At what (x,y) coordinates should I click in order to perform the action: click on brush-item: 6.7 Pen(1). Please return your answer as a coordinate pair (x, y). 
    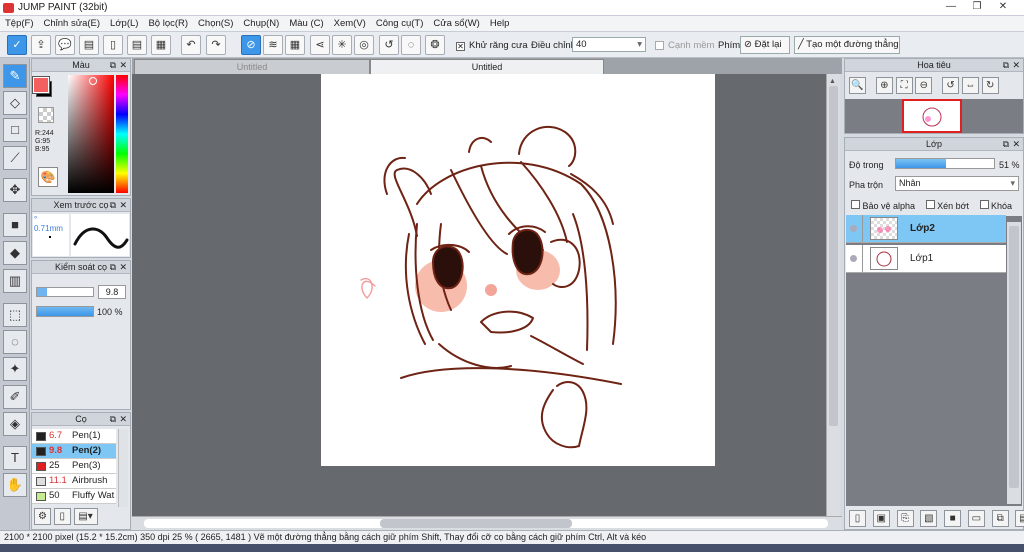
    Looking at the image, I should click on (74, 436).